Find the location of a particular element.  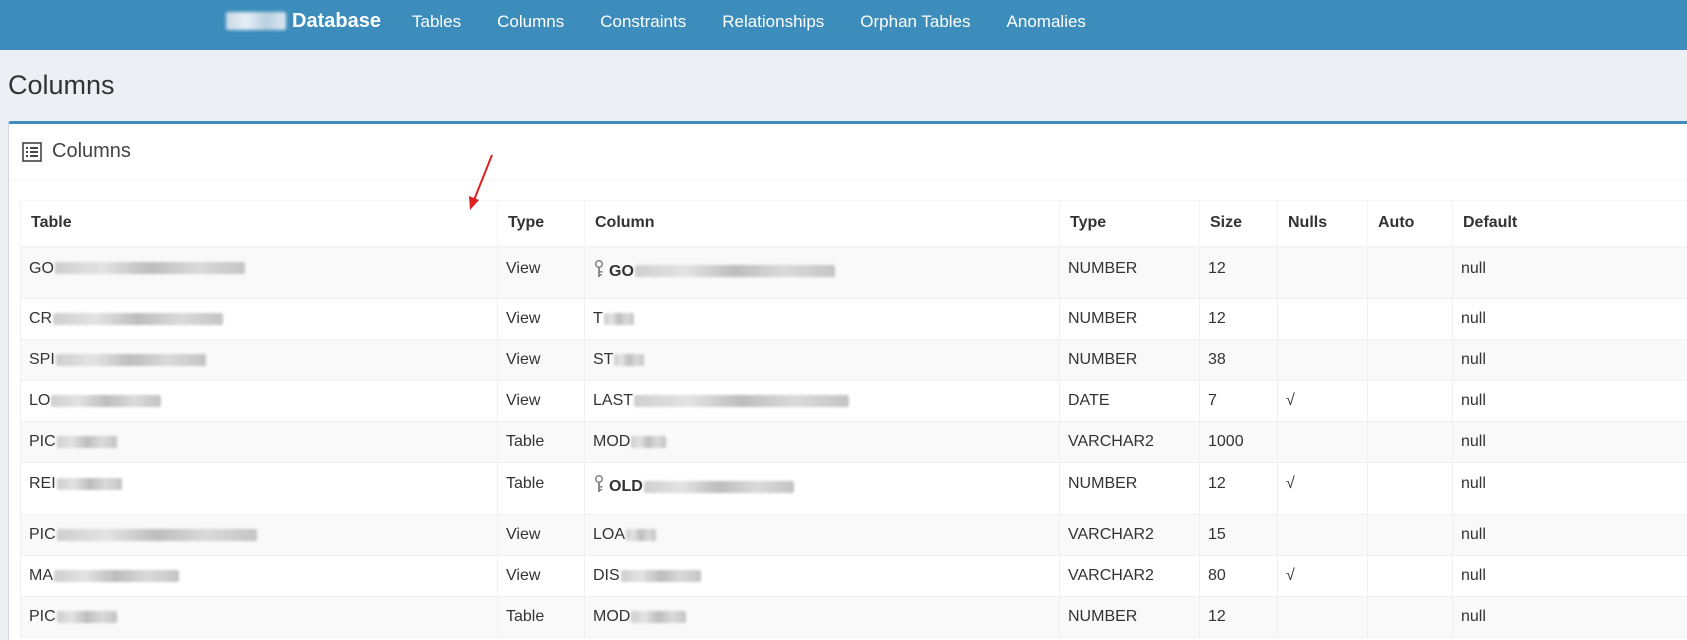

nav-relationships: Relationships is located at coordinates (773, 22).